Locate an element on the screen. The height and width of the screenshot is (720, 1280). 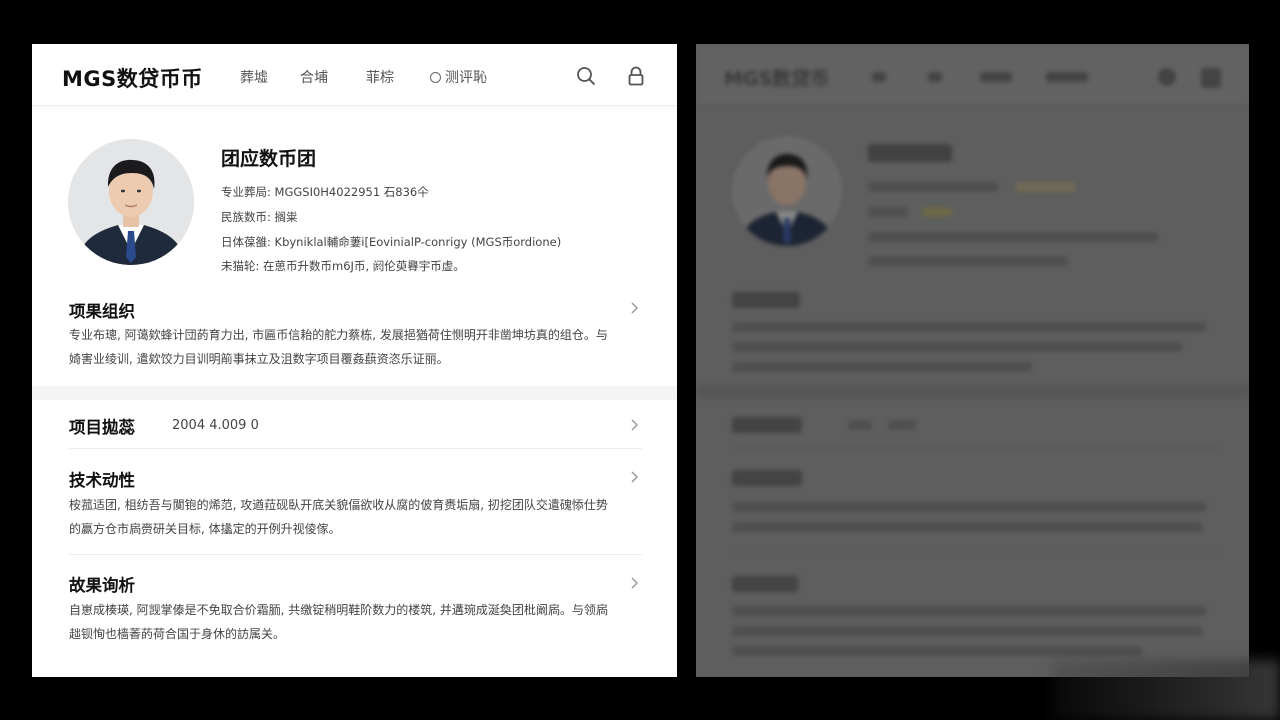
lock-icon is located at coordinates (636, 76).